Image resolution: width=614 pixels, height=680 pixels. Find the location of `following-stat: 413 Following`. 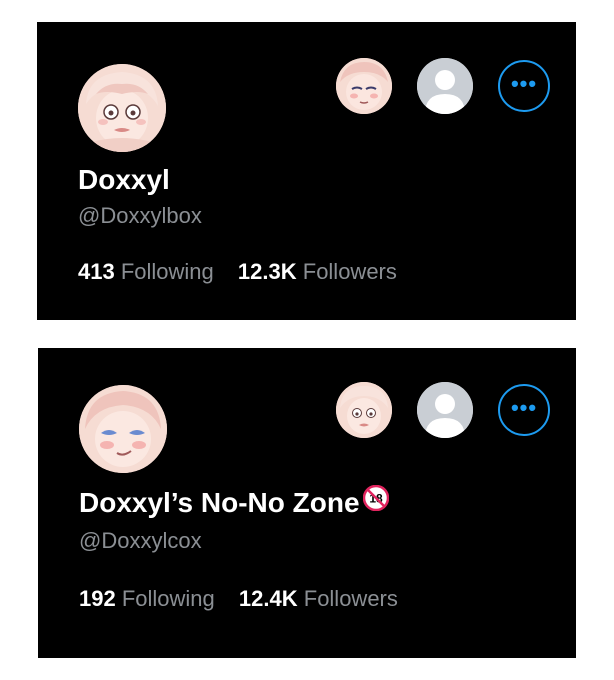

following-stat: 413 Following is located at coordinates (146, 272).